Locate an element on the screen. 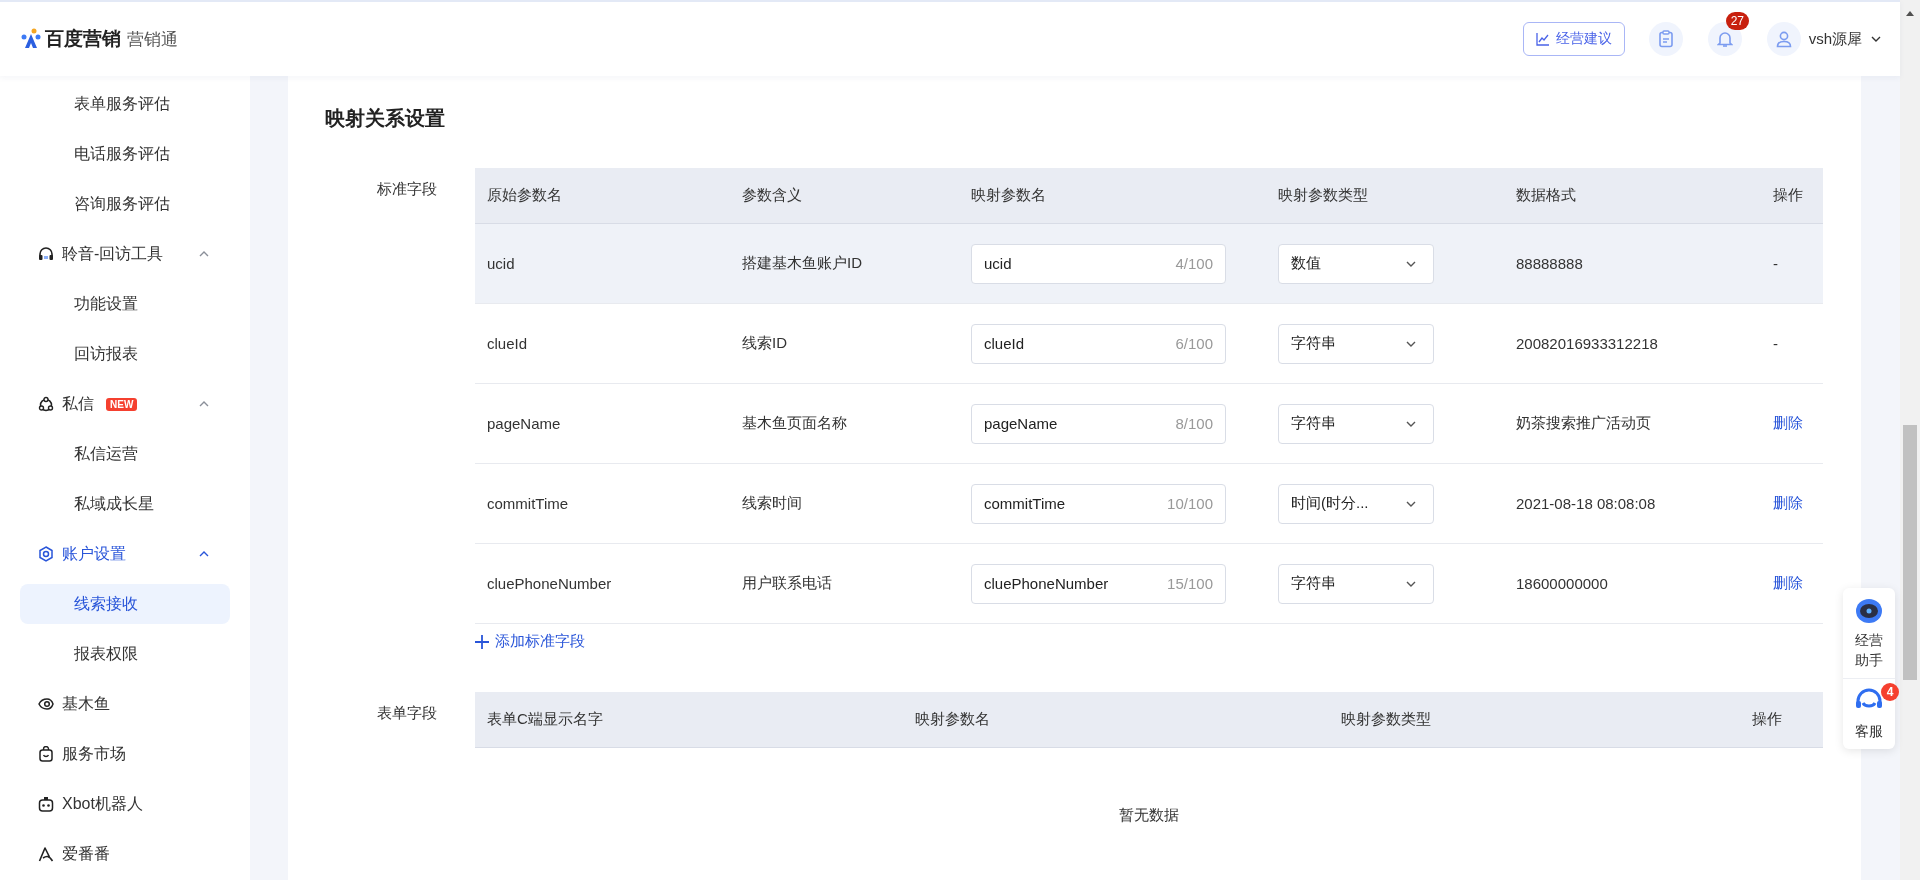 The height and width of the screenshot is (880, 1920). table-cell-text: ucid is located at coordinates (501, 263).